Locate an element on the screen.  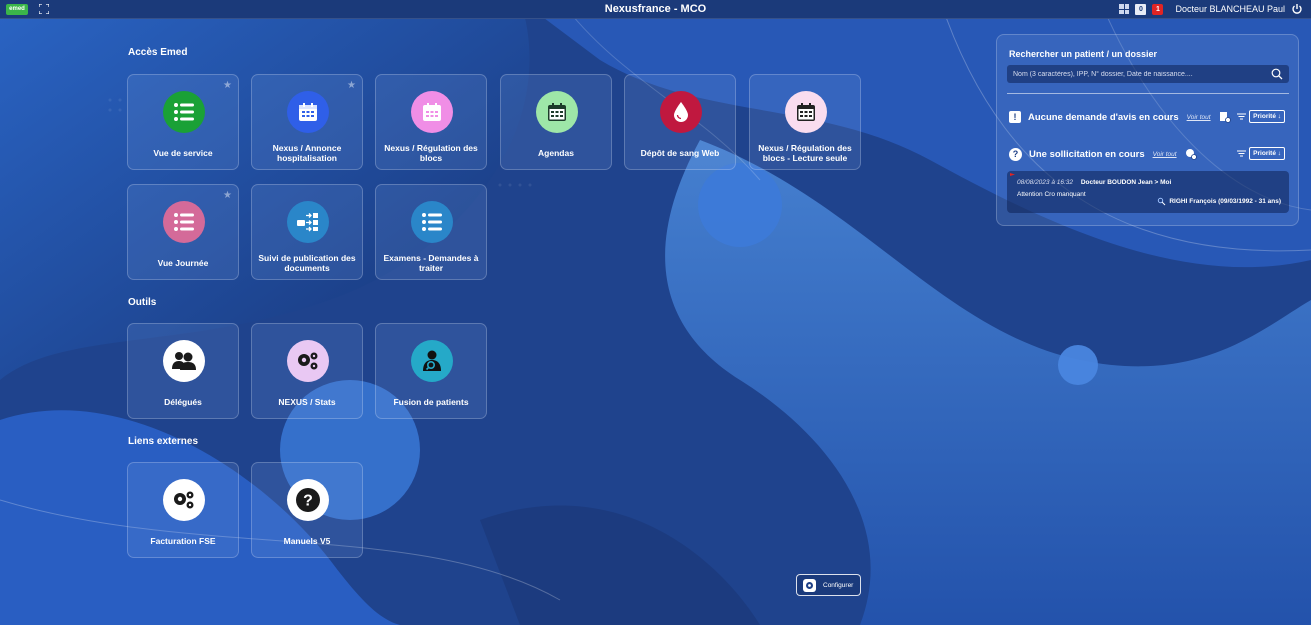
tile-agendas: Agendas is located at coordinates (556, 122).